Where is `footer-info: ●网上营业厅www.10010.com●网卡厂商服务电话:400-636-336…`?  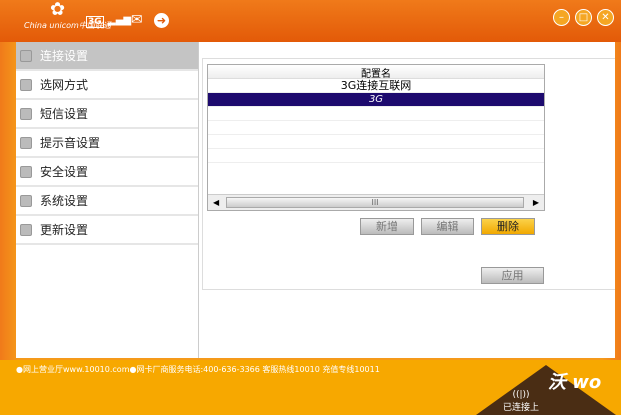 footer-info: ●网上营业厅www.10010.com●网卡厂商服务电话:400-636-336… is located at coordinates (198, 369).